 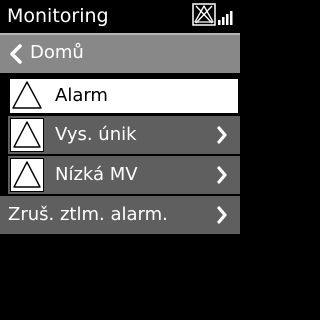 I want to click on menu-item-zrus-ztlm-alarm: Zruš. ztlm. alarm., so click(x=120, y=215).